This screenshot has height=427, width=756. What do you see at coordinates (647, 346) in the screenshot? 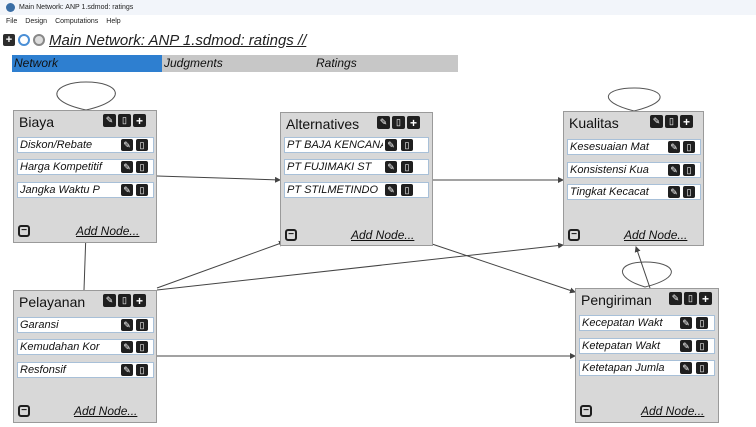
I see `list-item: Ketepatan Wakt` at bounding box center [647, 346].